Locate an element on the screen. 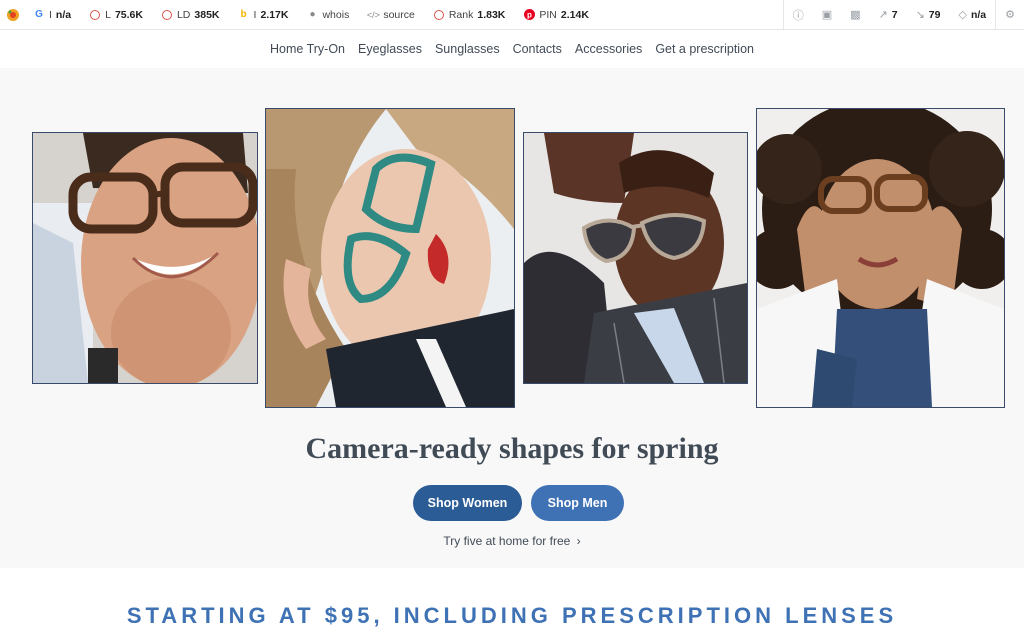 This screenshot has width=1024, height=636. seo-item-links: L 75.6K is located at coordinates (116, 15).